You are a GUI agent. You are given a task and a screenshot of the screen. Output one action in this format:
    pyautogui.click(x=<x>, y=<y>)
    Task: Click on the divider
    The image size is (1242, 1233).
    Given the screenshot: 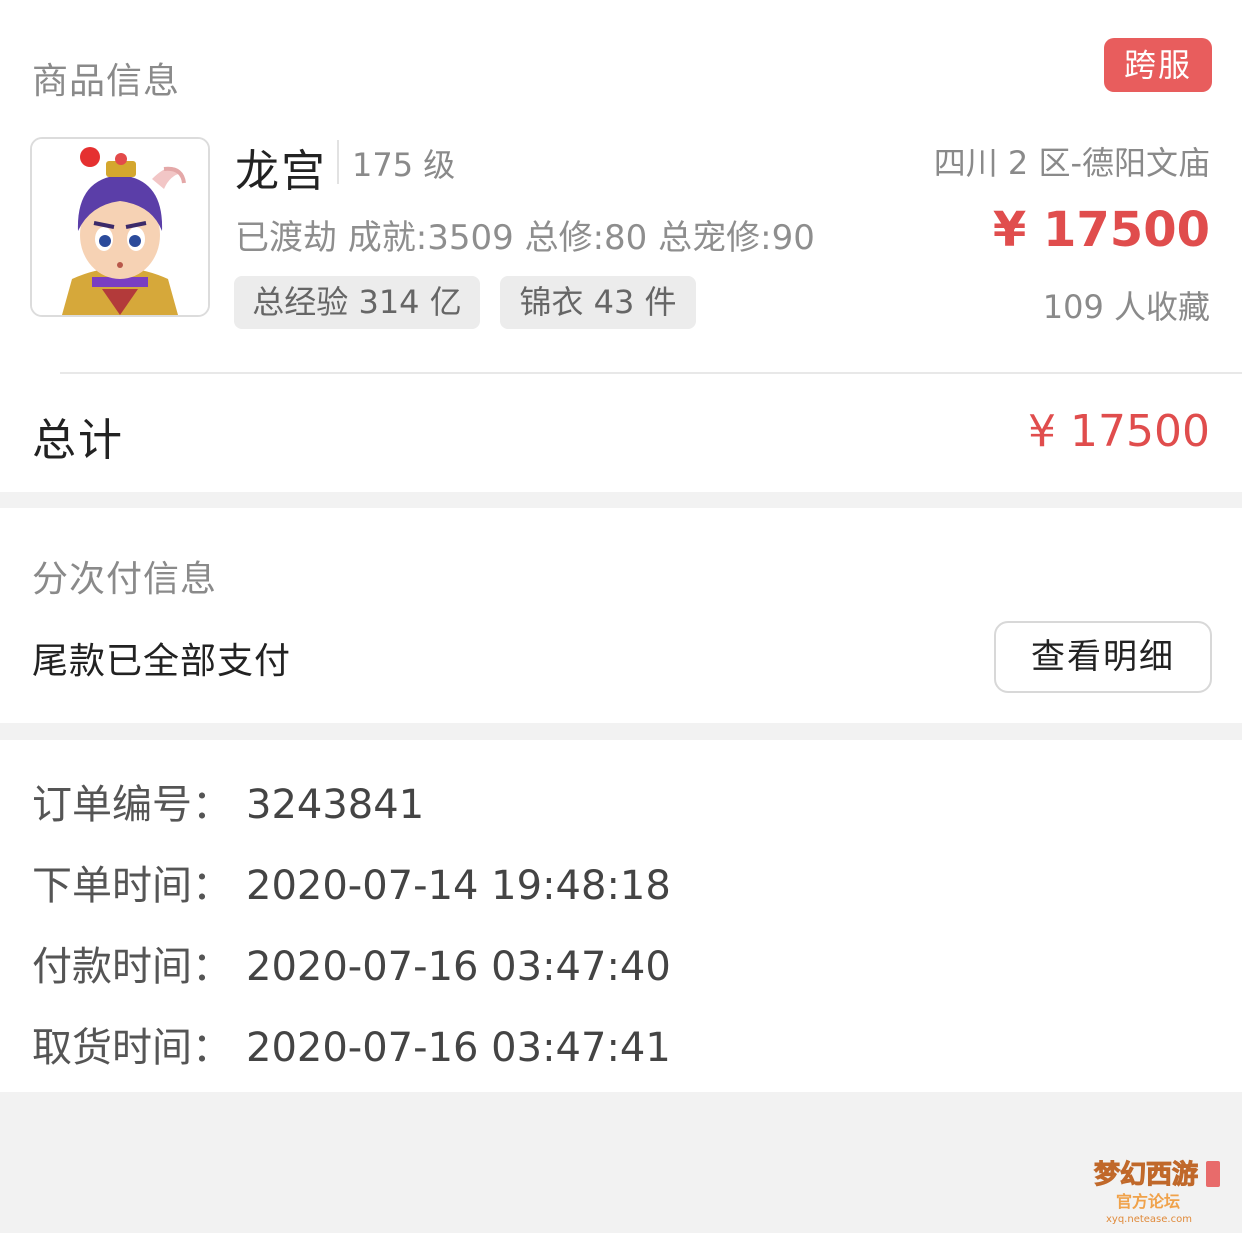 What is the action you would take?
    pyautogui.click(x=651, y=373)
    